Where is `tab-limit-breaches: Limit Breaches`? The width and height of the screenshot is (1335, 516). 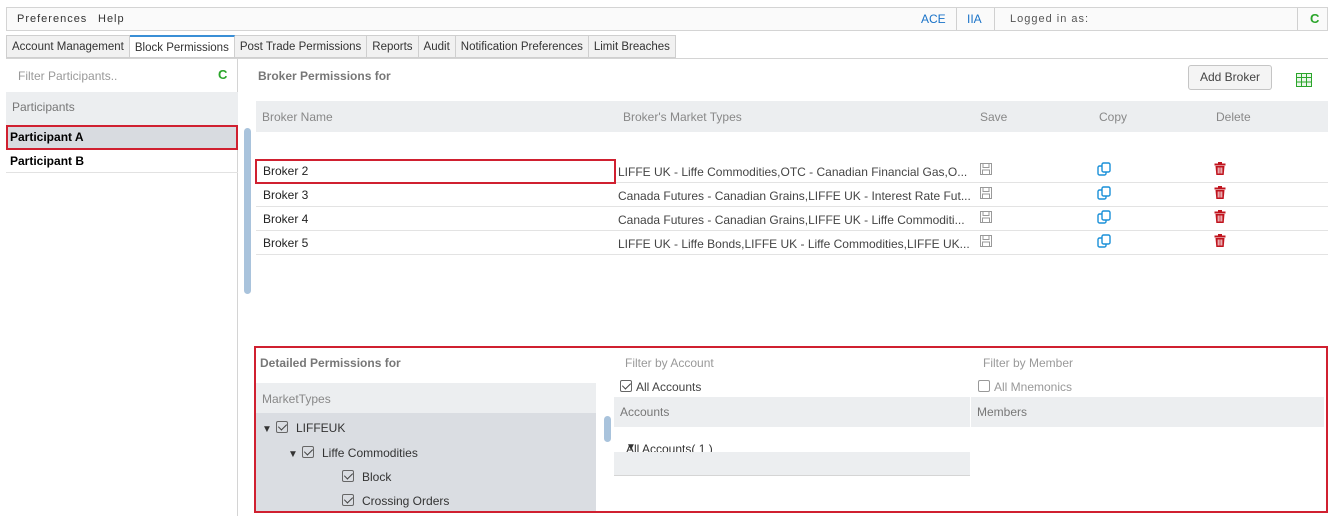
tab-limit-breaches: Limit Breaches is located at coordinates (632, 46).